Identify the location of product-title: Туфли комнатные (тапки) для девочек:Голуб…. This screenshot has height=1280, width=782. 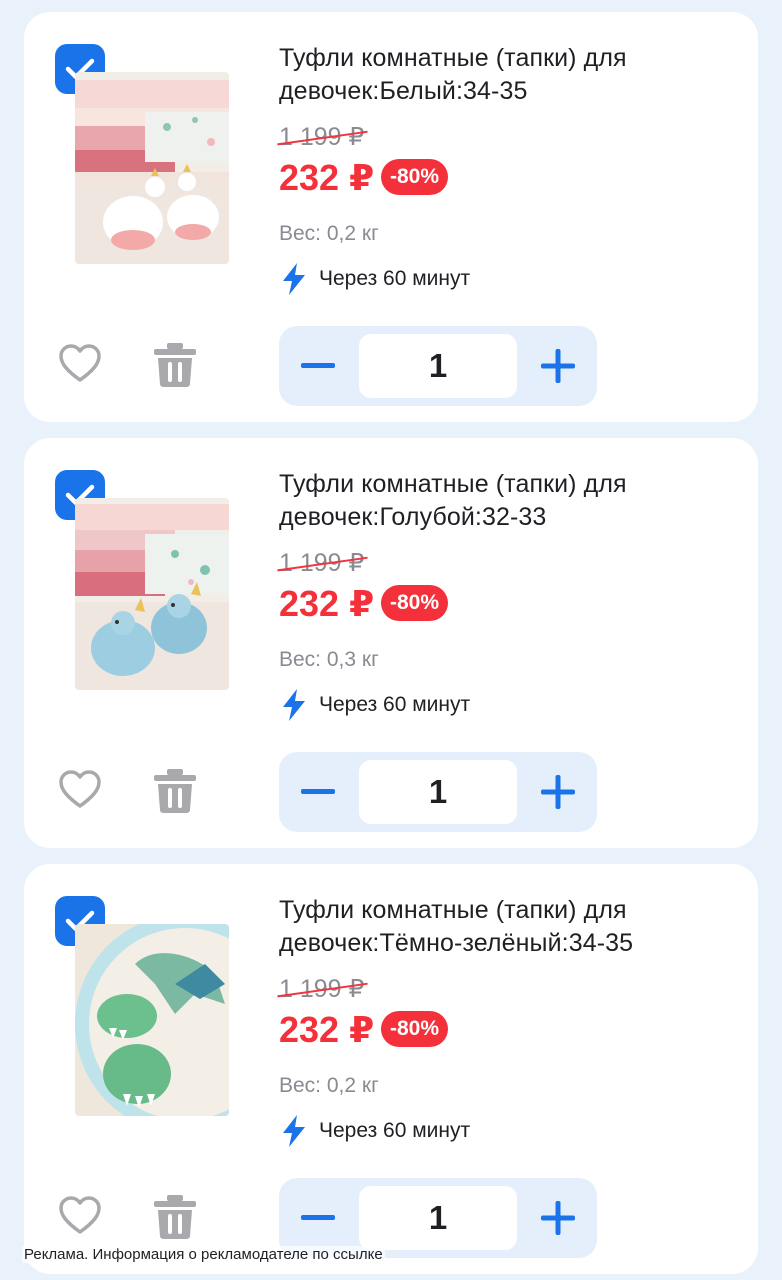
(499, 501).